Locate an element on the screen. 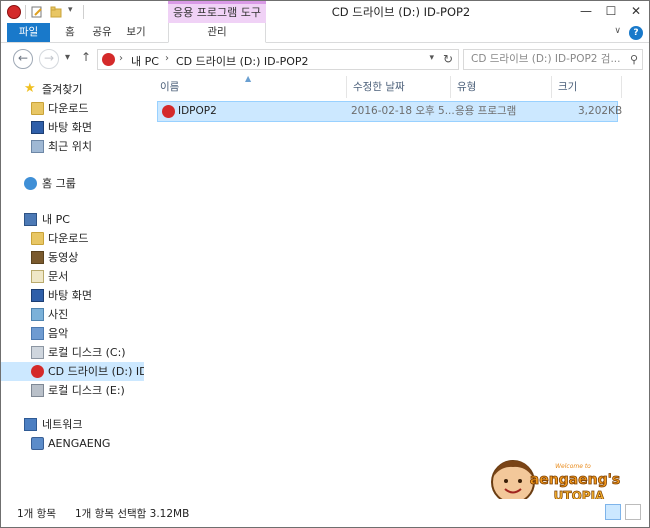 This screenshot has height=528, width=650. back-button: ← is located at coordinates (23, 59).